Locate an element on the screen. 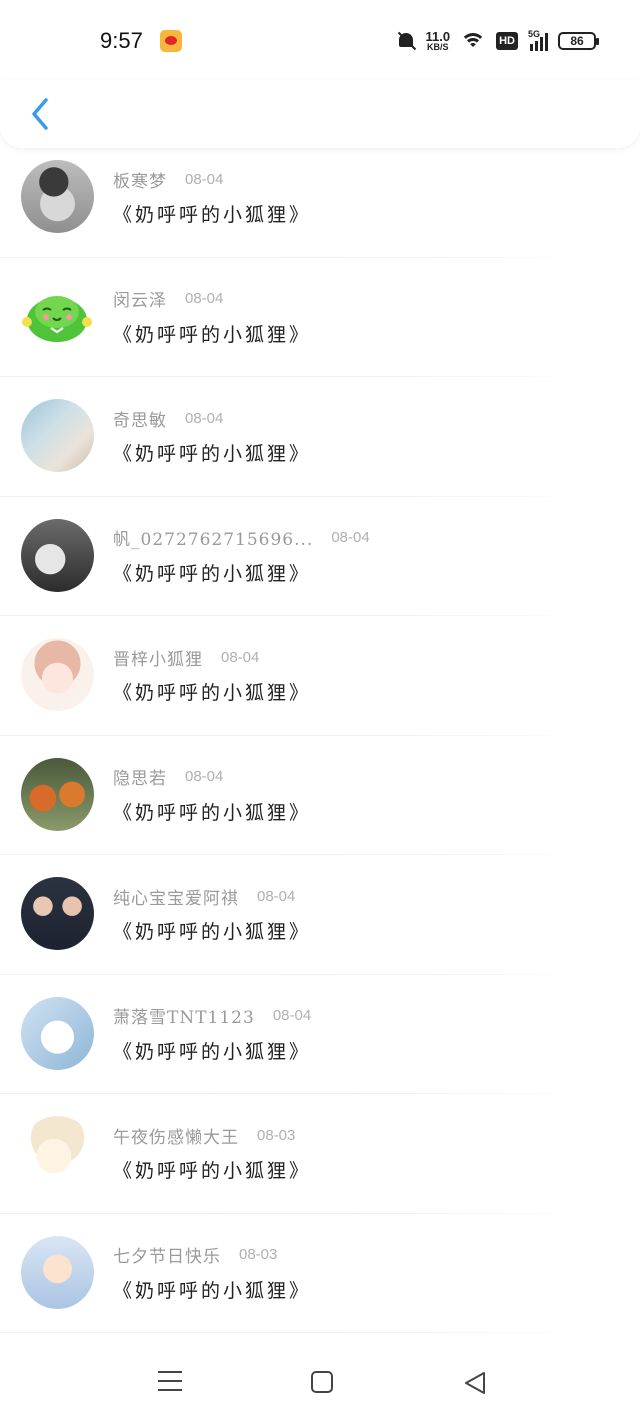 The width and height of the screenshot is (640, 1422). user-name: 奇思敏 is located at coordinates (140, 418).